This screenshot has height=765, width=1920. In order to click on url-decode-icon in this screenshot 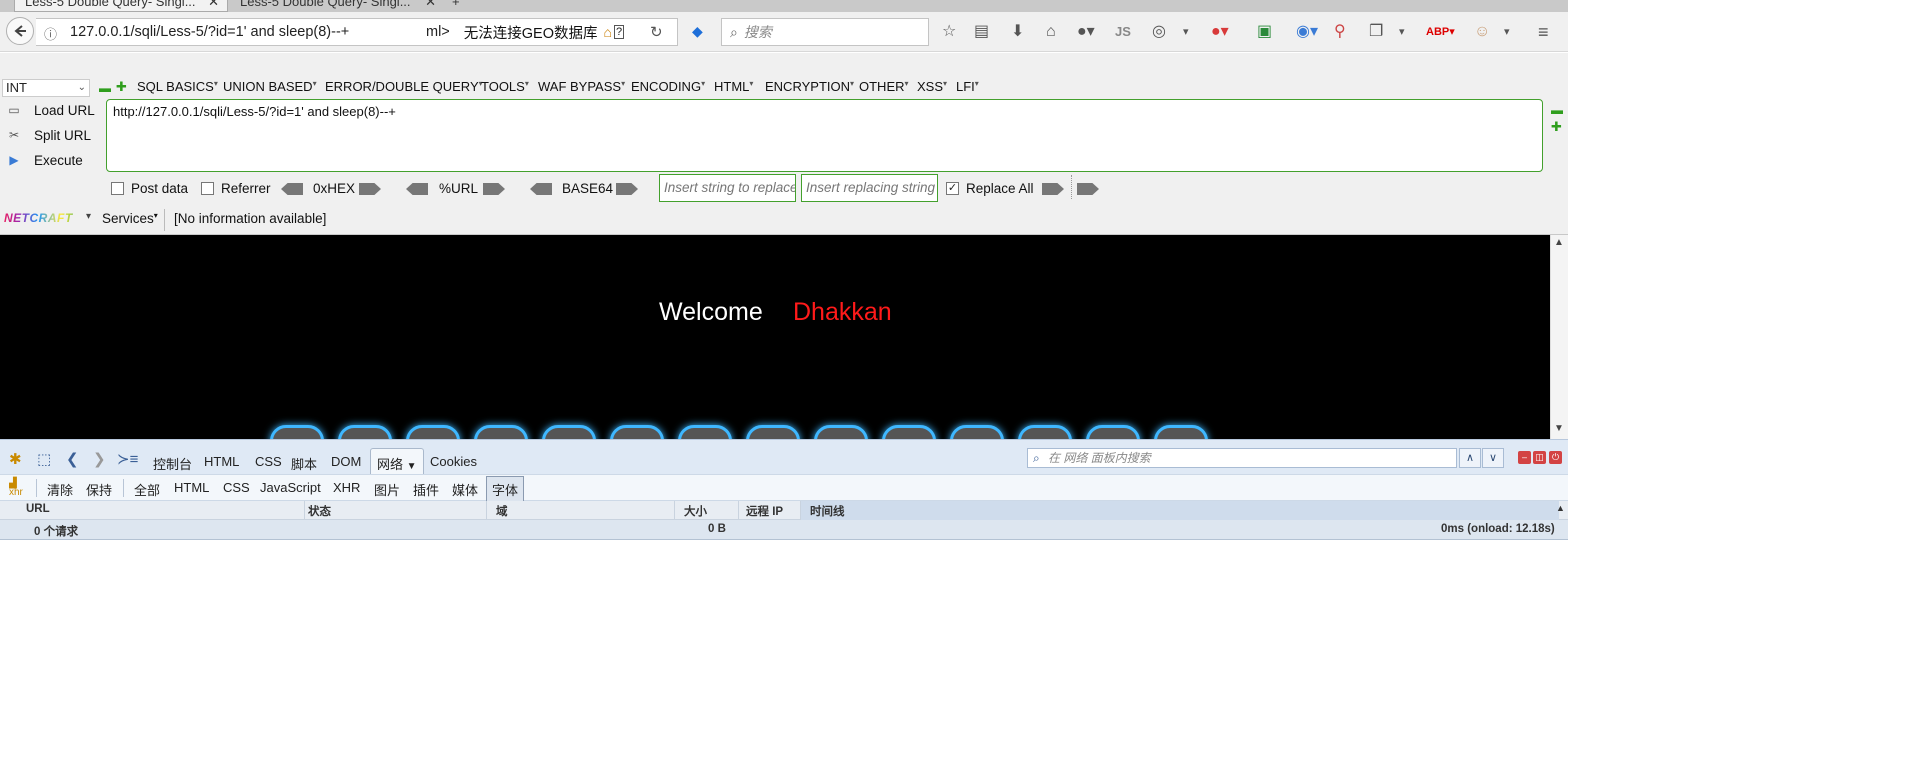, I will do `click(417, 189)`.